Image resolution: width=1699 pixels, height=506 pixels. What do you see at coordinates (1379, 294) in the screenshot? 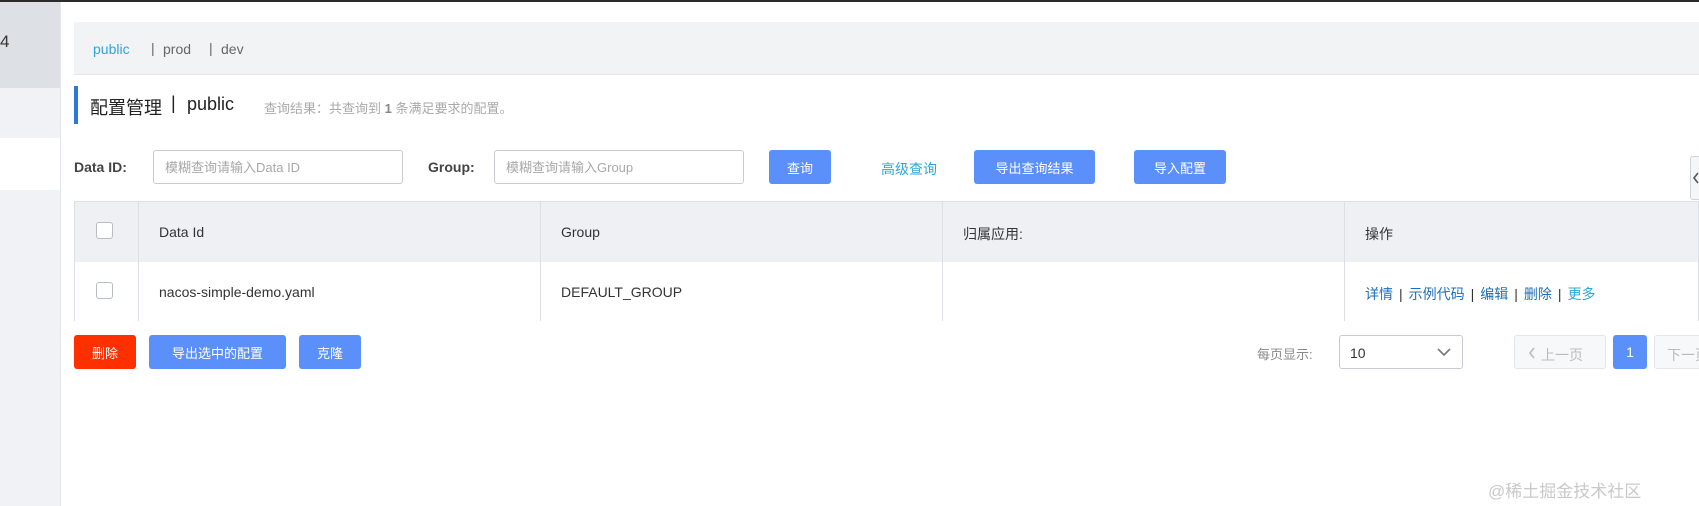
I see `action-details: 详情` at bounding box center [1379, 294].